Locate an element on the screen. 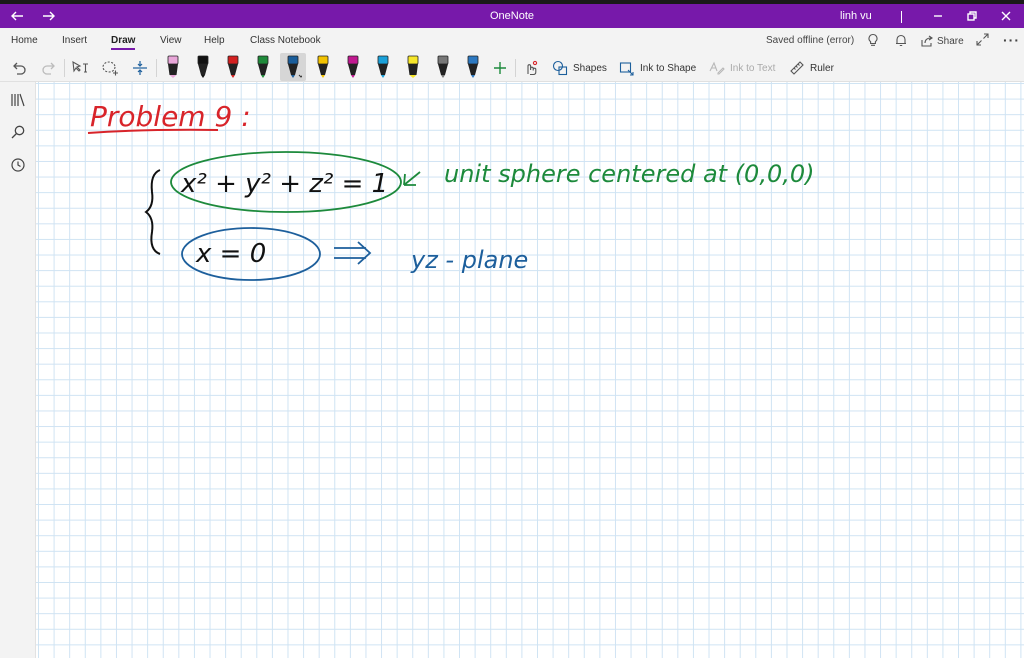 The width and height of the screenshot is (1024, 658). pen-black-icon is located at coordinates (203, 67).